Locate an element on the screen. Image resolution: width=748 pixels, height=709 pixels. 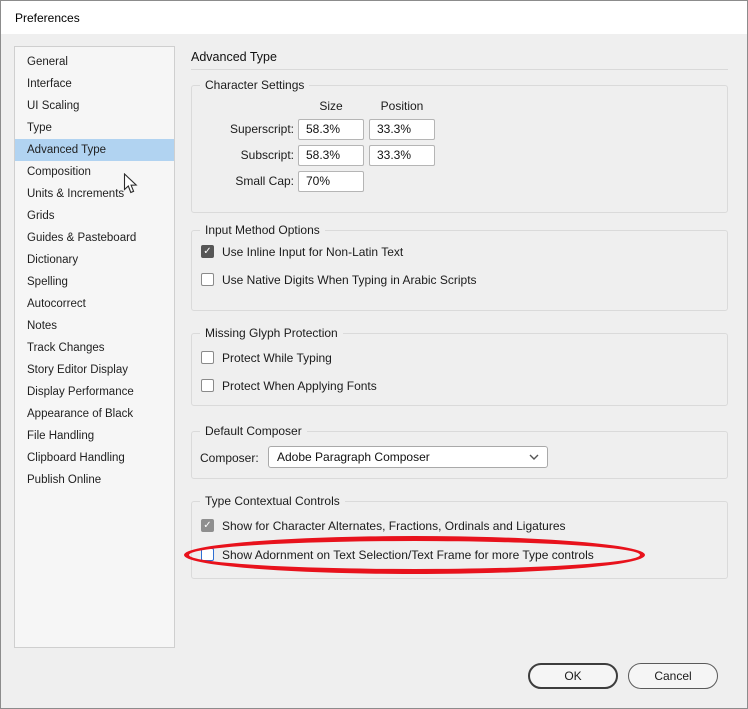
sidebar-item-story-editor-display: Story Editor Display is located at coordinates (94, 370).